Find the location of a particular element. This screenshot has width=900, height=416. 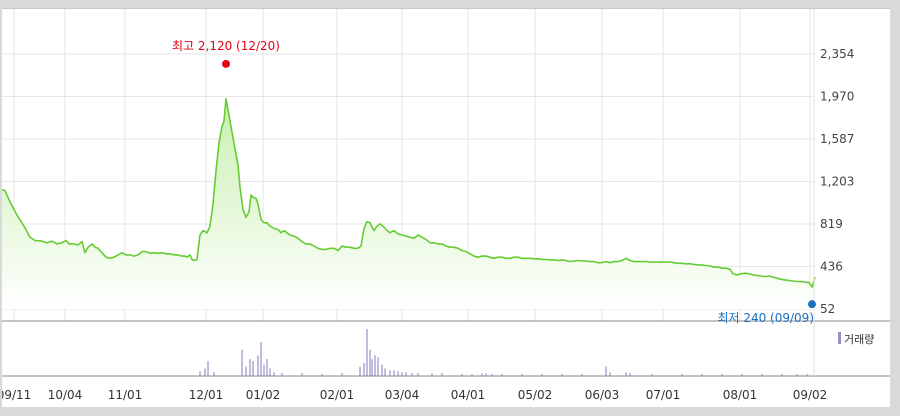

y-tick-label: 1,970 is located at coordinates (837, 97).